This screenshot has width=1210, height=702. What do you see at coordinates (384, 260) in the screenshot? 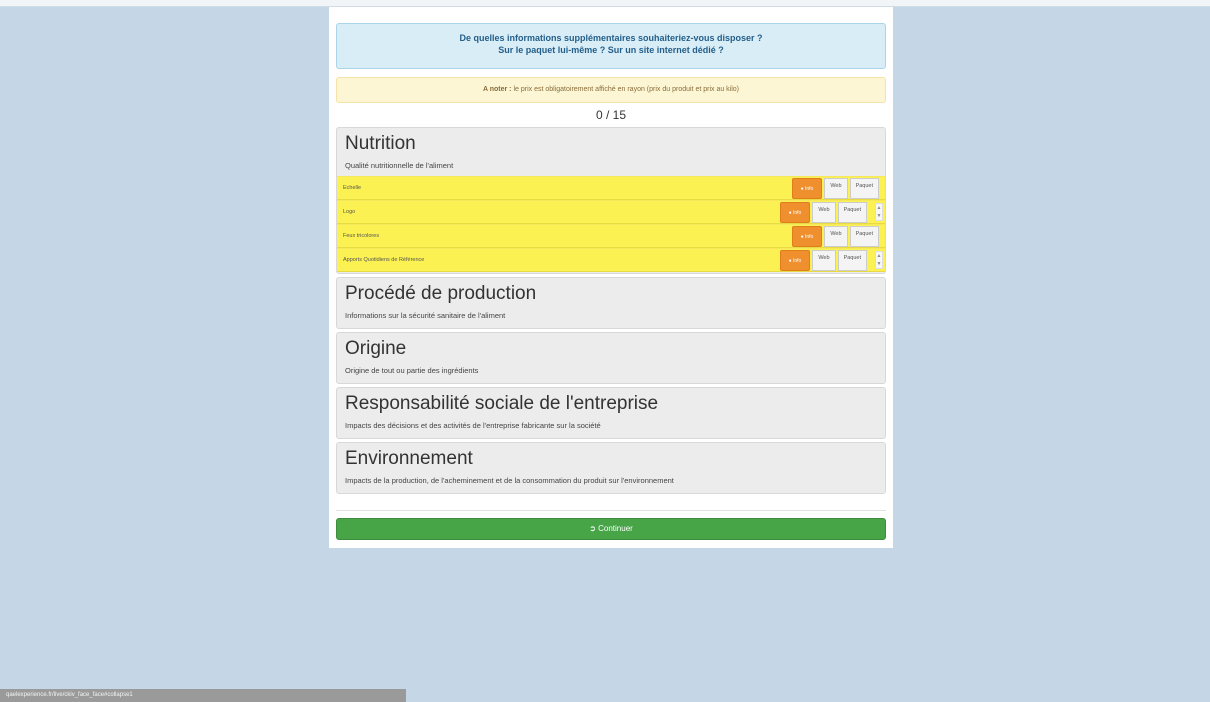
I see `item-label: Apports Quotidiens de Référence` at bounding box center [384, 260].